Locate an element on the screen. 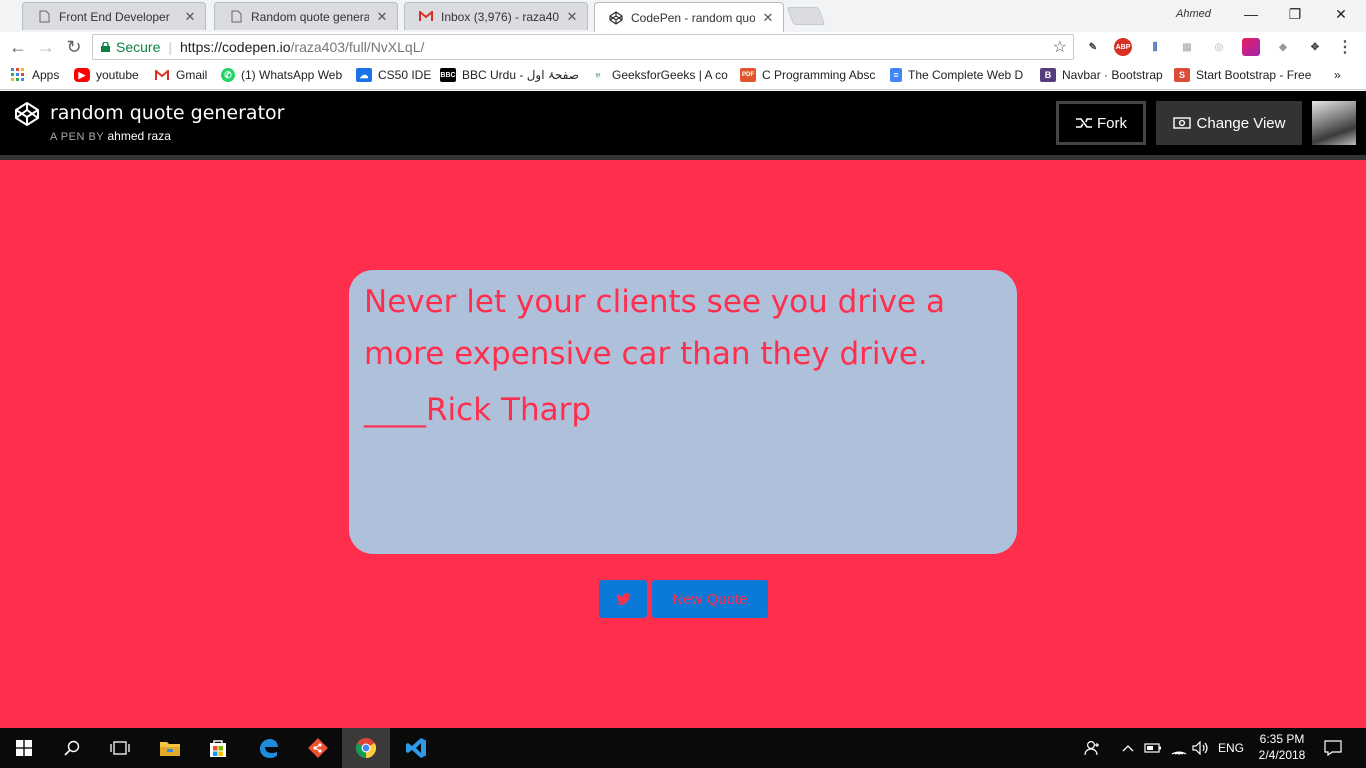  file-explorer-icon is located at coordinates (170, 748).